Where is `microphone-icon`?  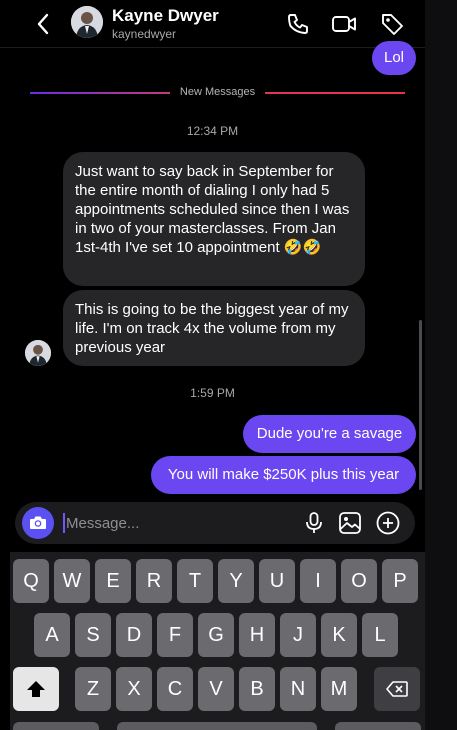 microphone-icon is located at coordinates (314, 522).